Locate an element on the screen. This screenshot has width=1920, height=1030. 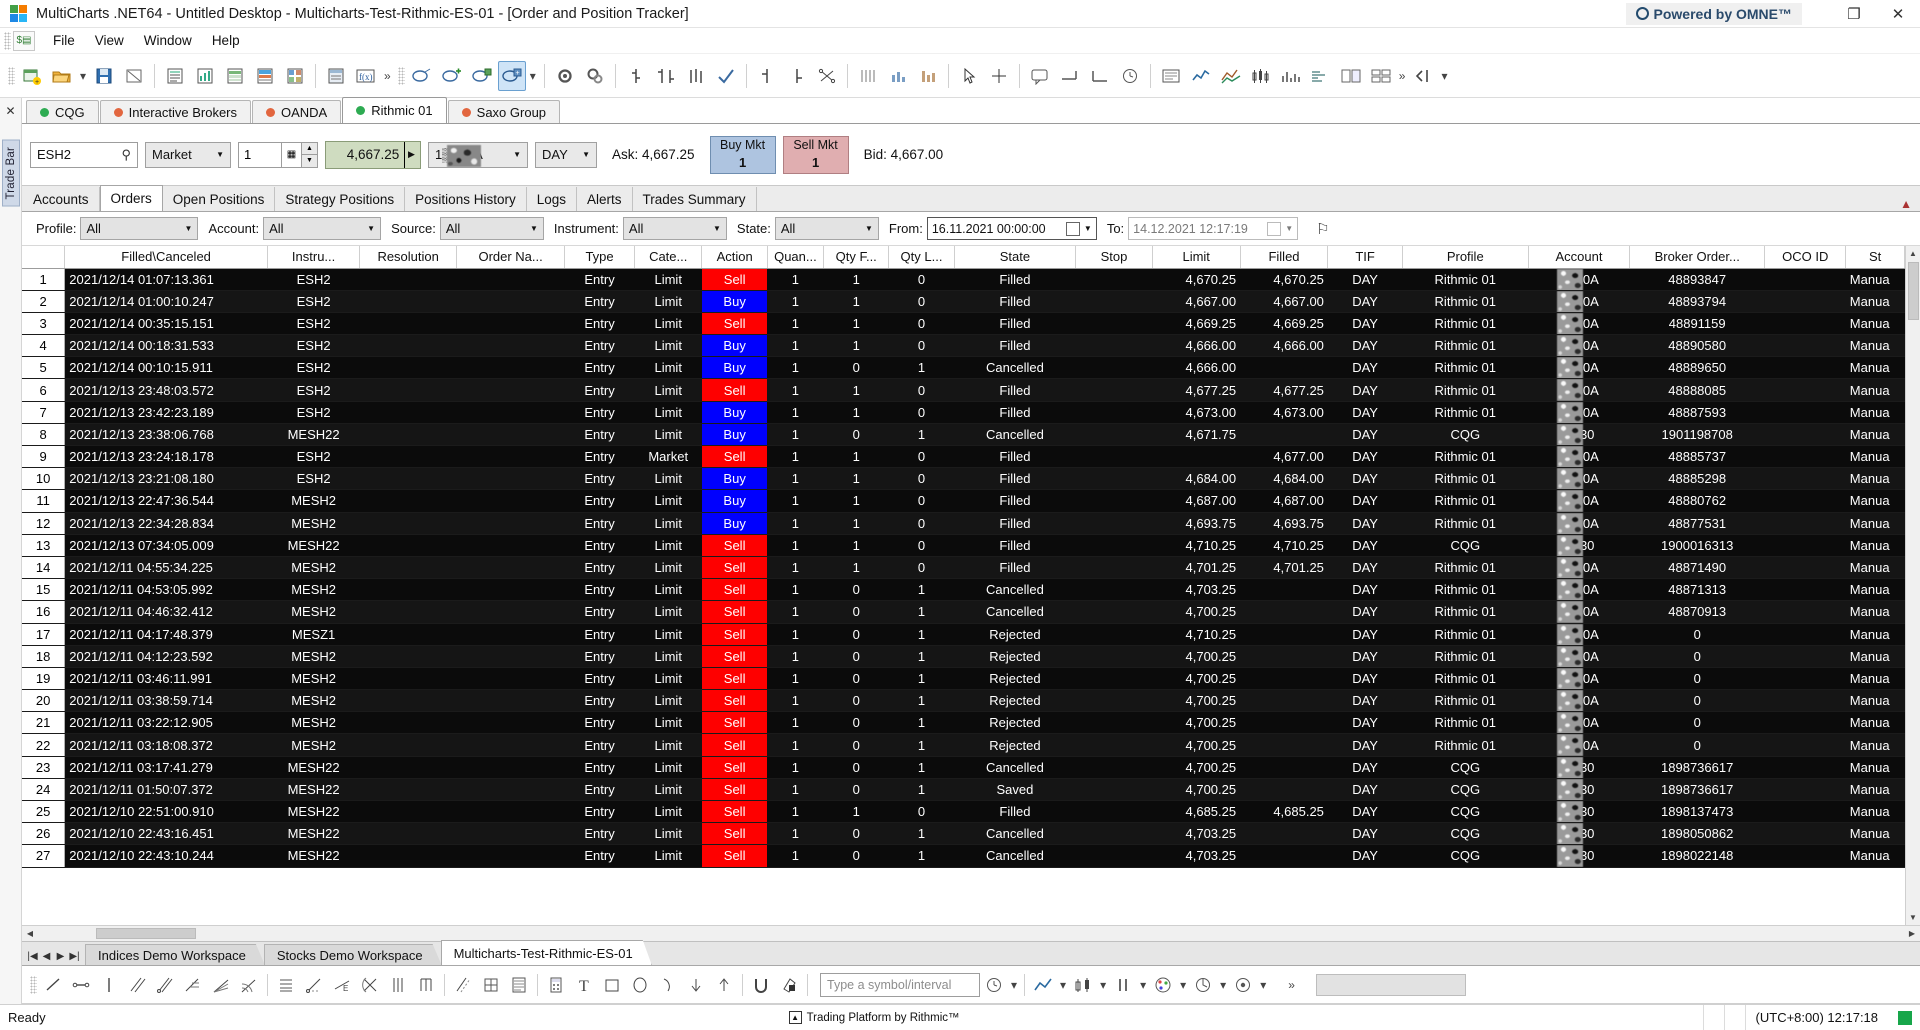
calculator-icon: ▦ is located at coordinates (291, 154).